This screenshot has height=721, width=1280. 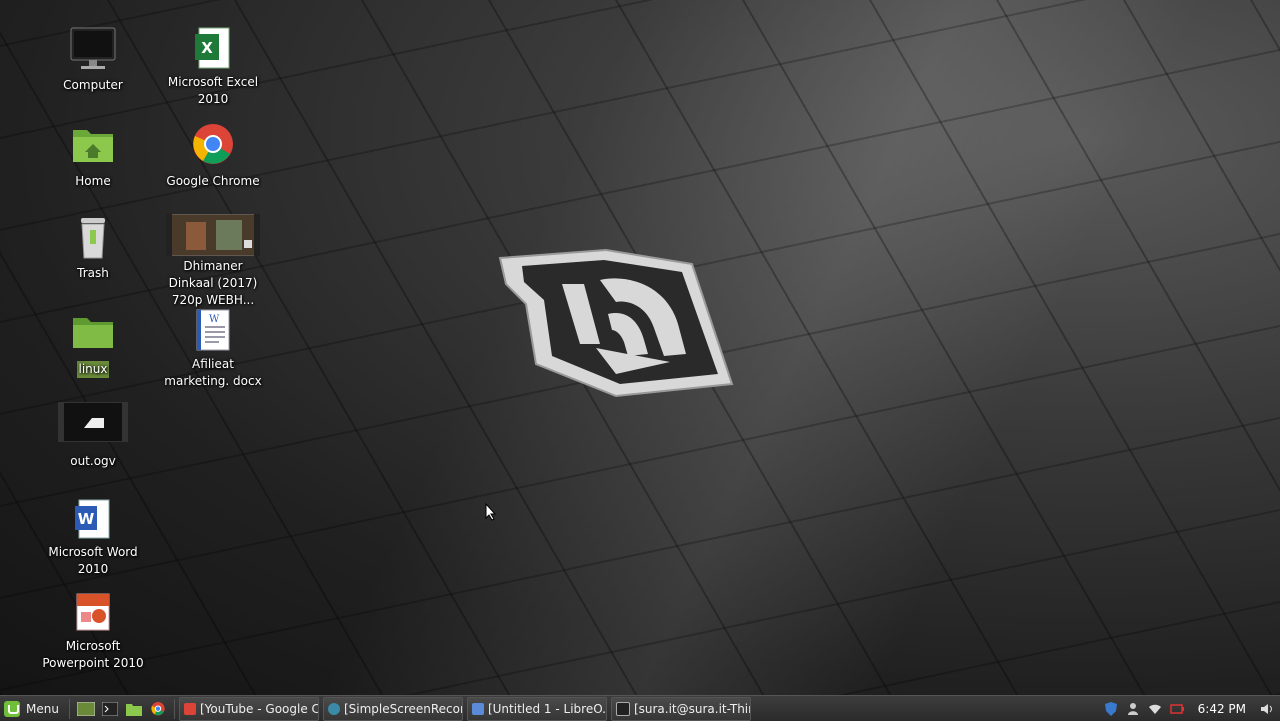 I want to click on svg-text: X, so click(x=207, y=48).